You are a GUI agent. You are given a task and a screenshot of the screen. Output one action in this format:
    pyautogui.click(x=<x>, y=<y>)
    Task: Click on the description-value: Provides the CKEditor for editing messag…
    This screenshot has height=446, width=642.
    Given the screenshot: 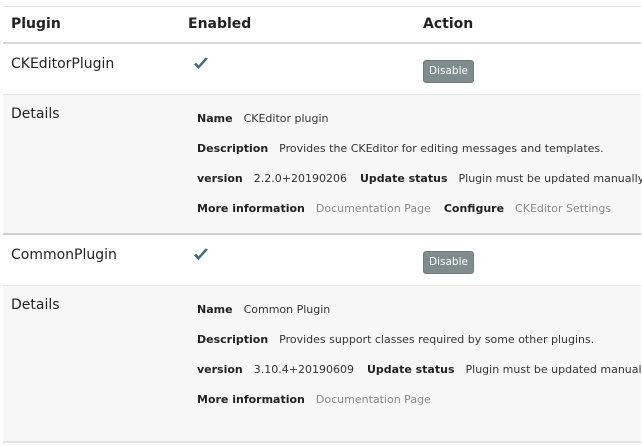 What is the action you would take?
    pyautogui.click(x=441, y=148)
    